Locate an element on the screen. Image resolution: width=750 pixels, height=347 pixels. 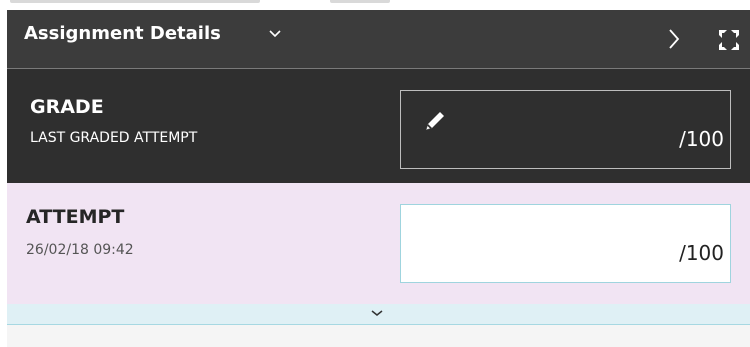
grade-label: GRADE is located at coordinates (67, 107).